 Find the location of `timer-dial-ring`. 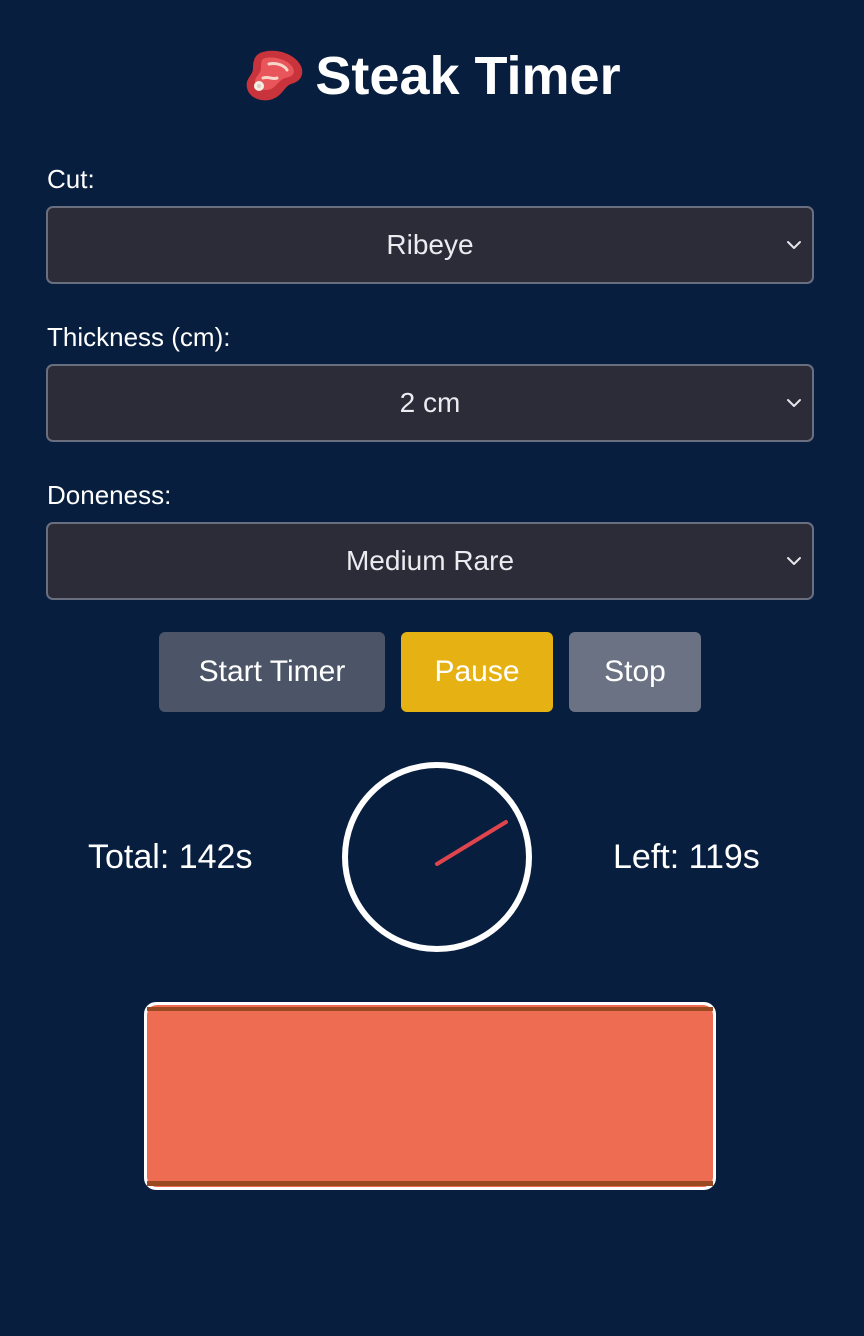

timer-dial-ring is located at coordinates (437, 857).